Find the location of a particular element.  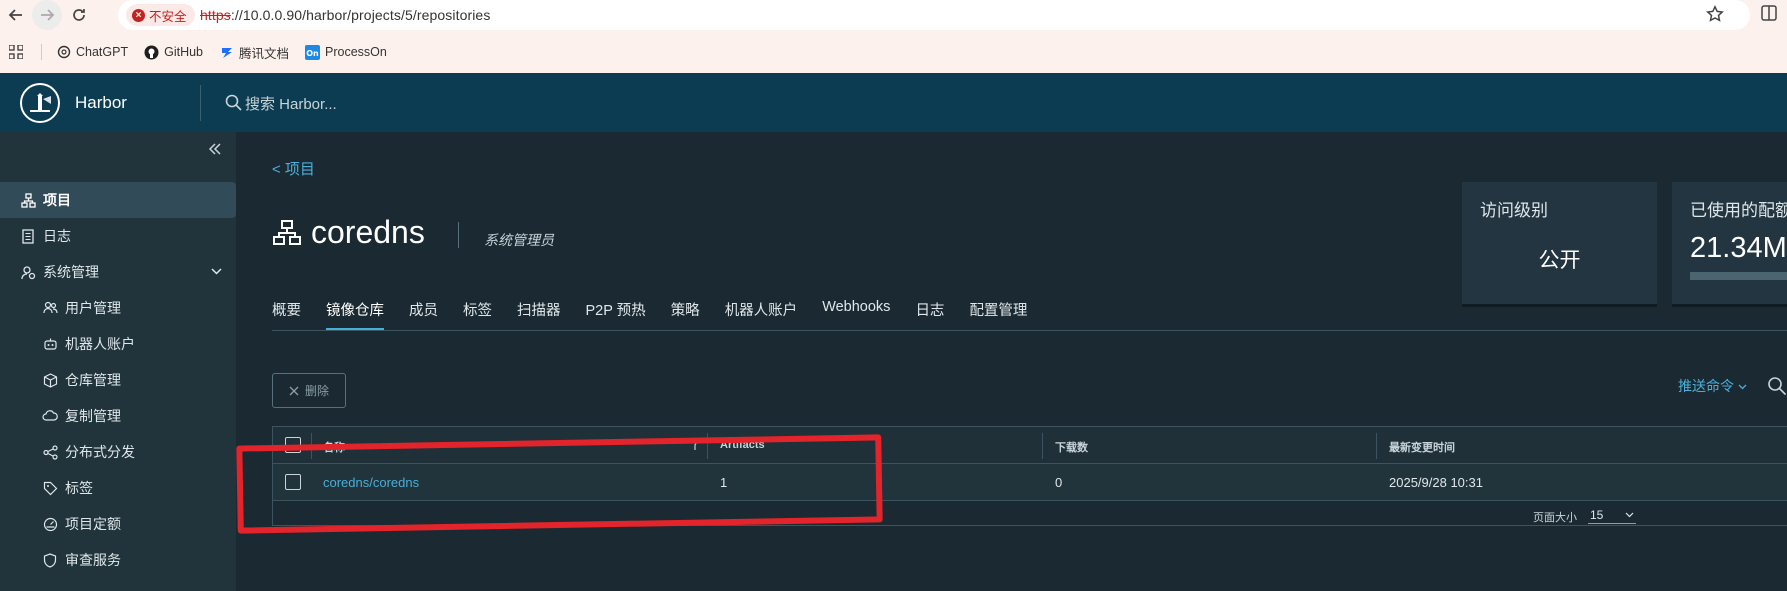

delete-label: 删除 is located at coordinates (316, 391).